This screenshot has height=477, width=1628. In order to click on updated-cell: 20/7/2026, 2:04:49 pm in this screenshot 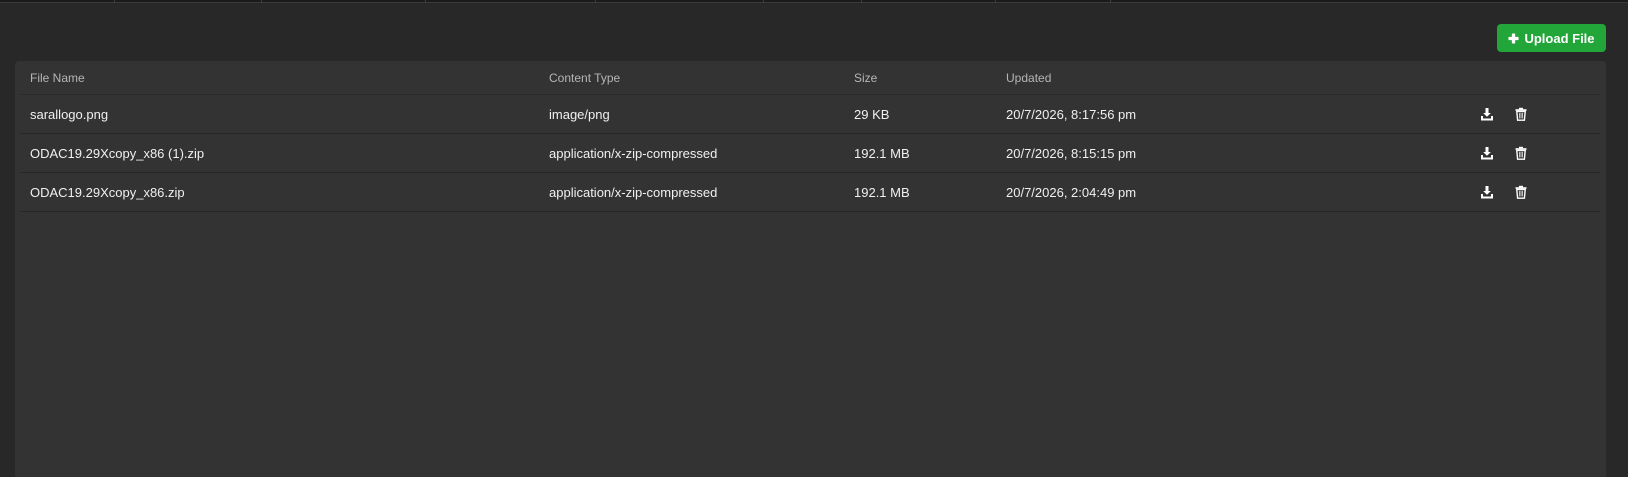, I will do `click(1071, 192)`.